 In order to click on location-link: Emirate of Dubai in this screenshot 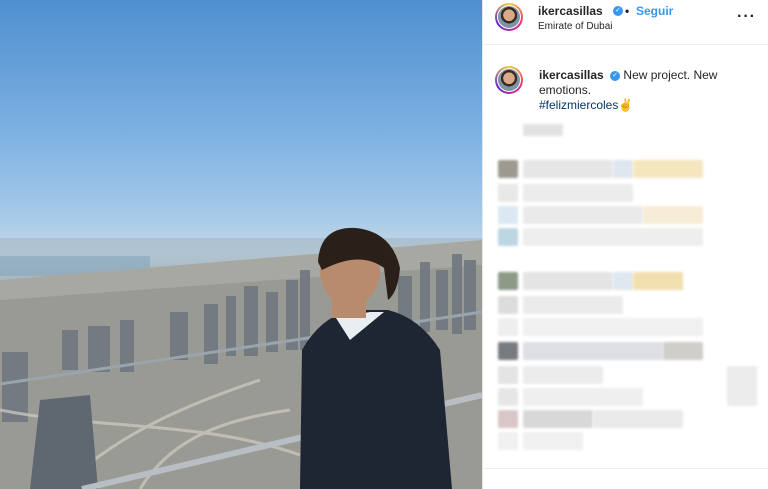, I will do `click(575, 26)`.